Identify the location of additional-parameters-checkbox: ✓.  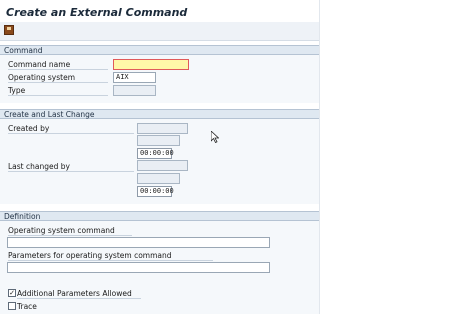
(12, 293).